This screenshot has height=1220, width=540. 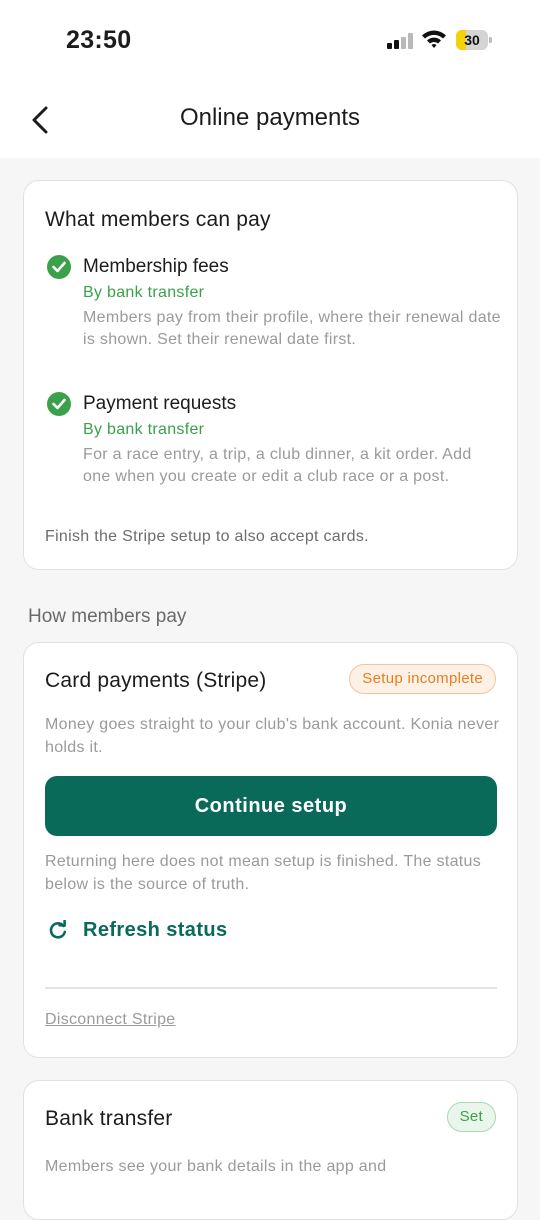 I want to click on battery-percent: 30, so click(x=472, y=40).